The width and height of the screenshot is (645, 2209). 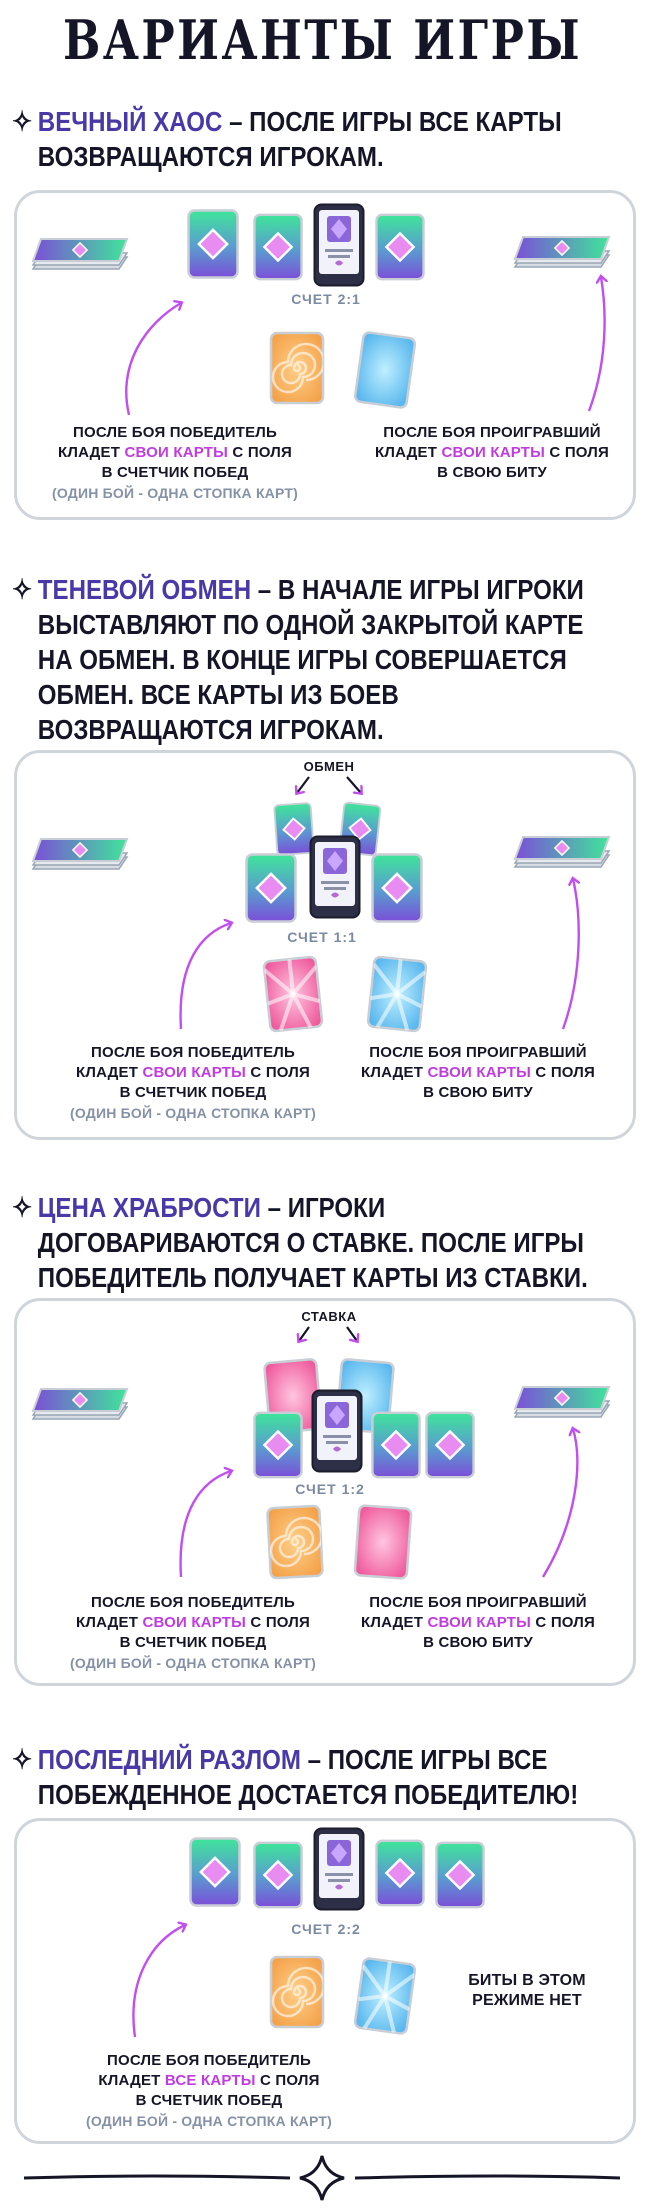 What do you see at coordinates (385, 370) in the screenshot?
I see `player-card-blue` at bounding box center [385, 370].